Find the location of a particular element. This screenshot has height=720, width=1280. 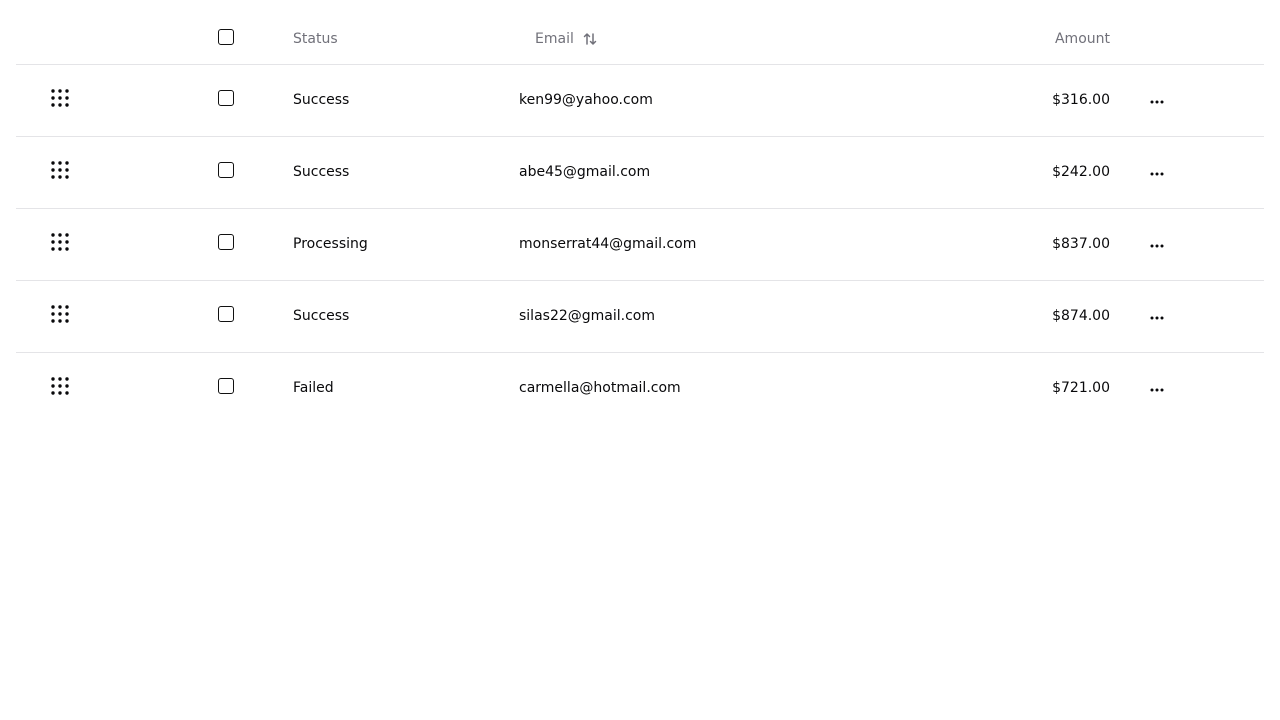

email-text: silas22@gmail.com is located at coordinates (587, 316).